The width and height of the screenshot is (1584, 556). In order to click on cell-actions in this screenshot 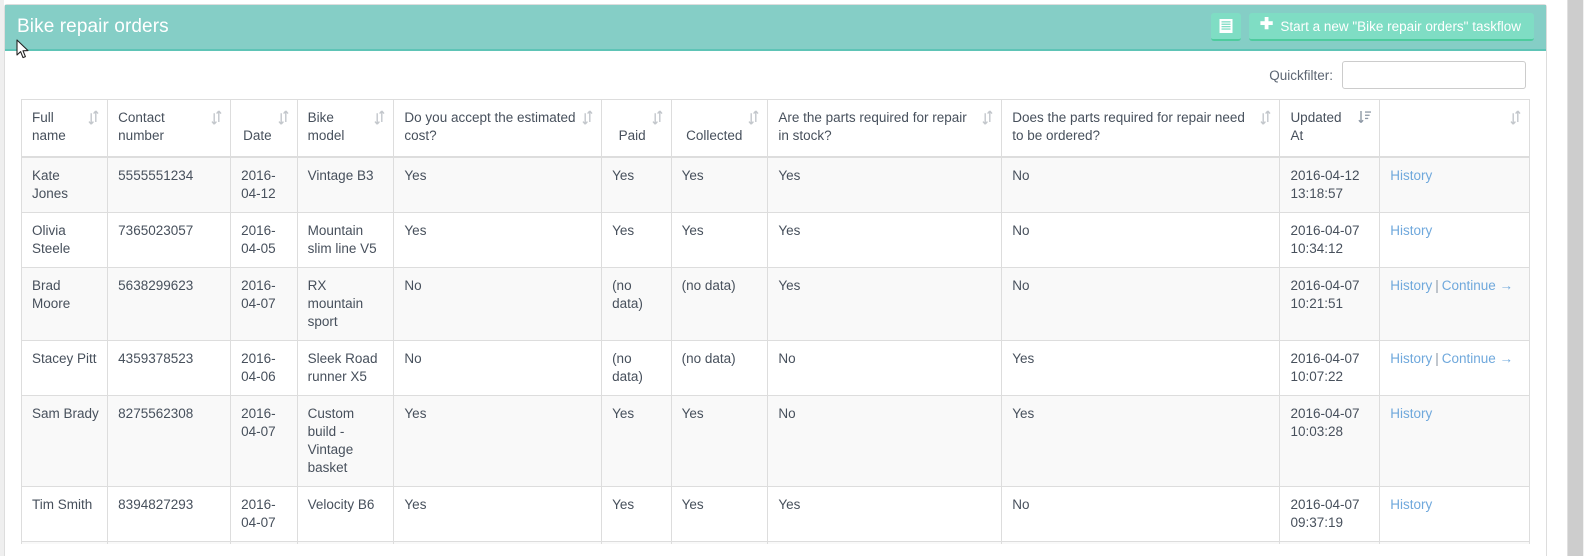, I will do `click(1454, 542)`.